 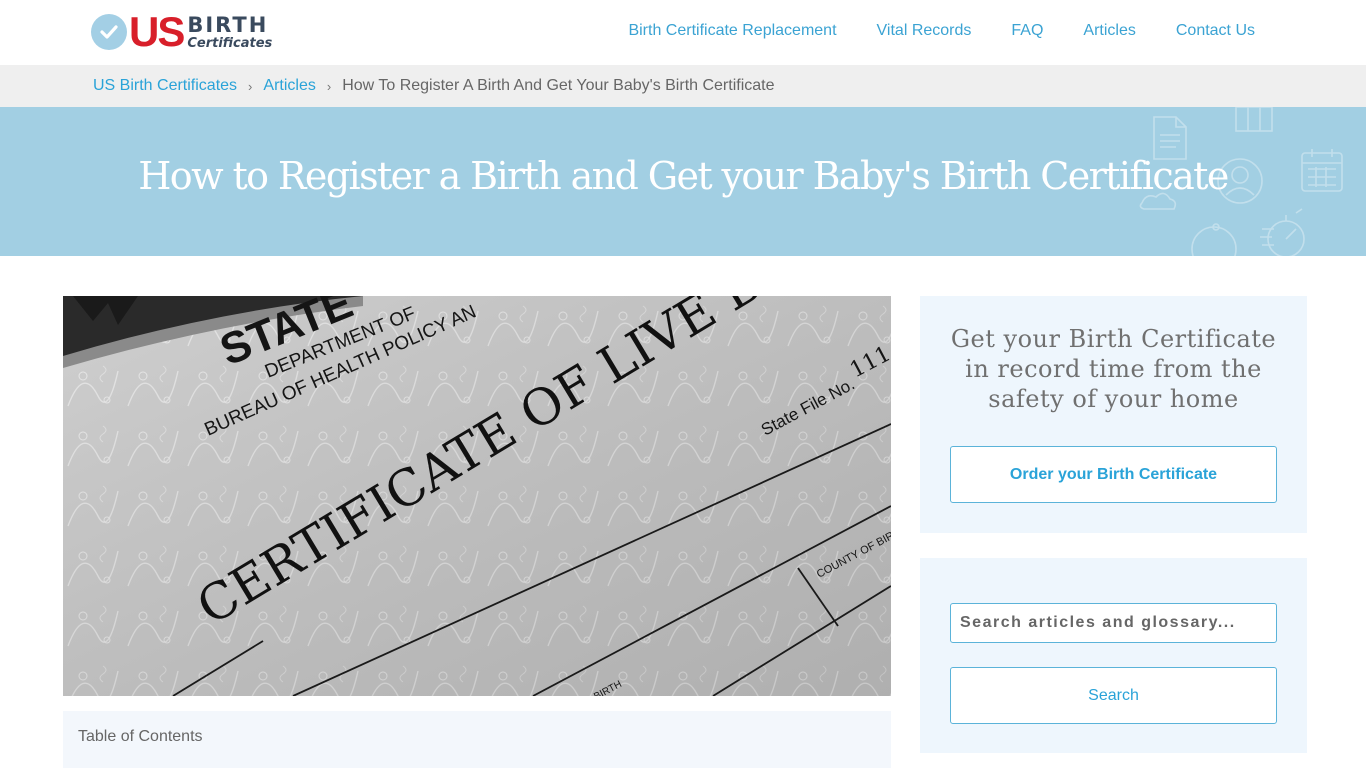 What do you see at coordinates (228, 24) in the screenshot?
I see `logo-birth-text: BIRTH` at bounding box center [228, 24].